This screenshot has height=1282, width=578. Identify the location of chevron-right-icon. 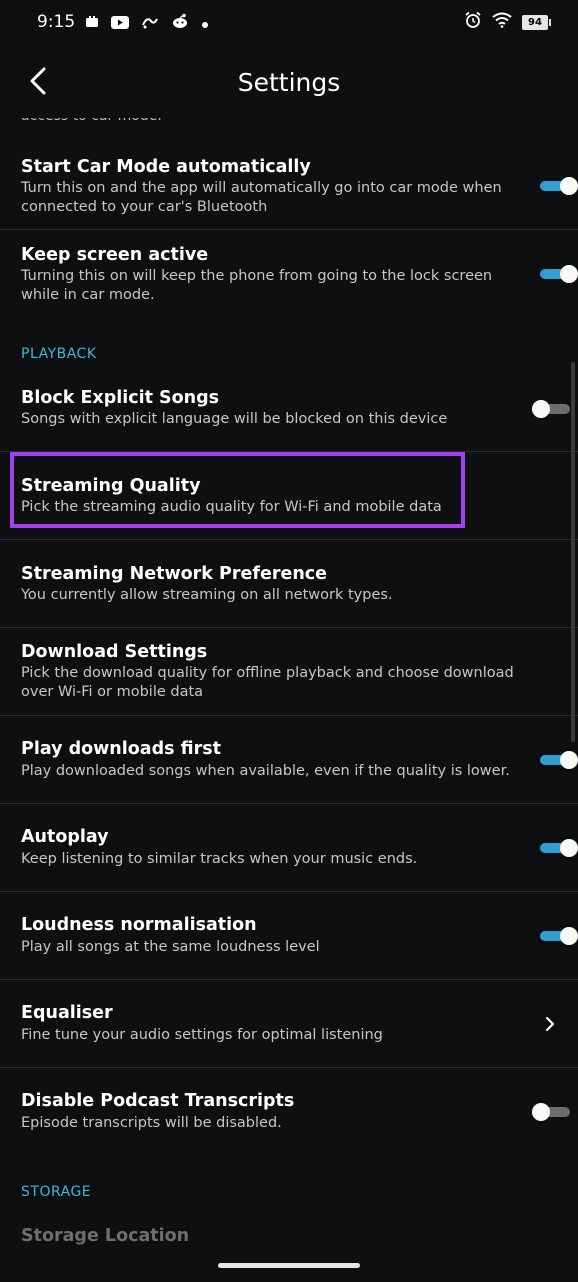
(550, 1024).